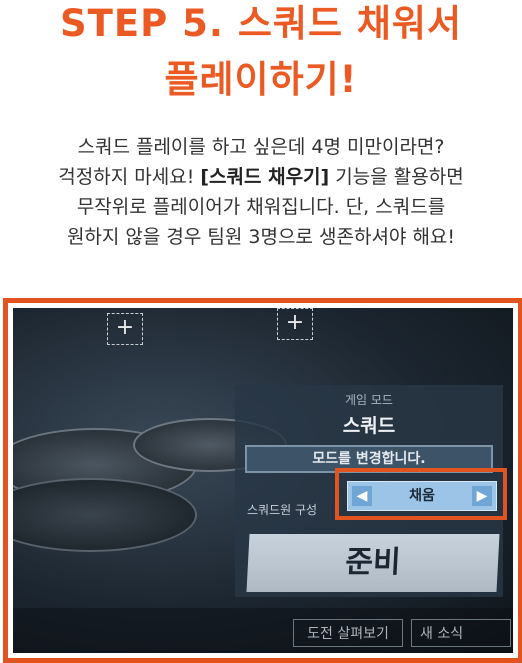 This screenshot has height=663, width=522. Describe the element at coordinates (396, 177) in the screenshot. I see `description-text: 기능을 활용하면` at that location.